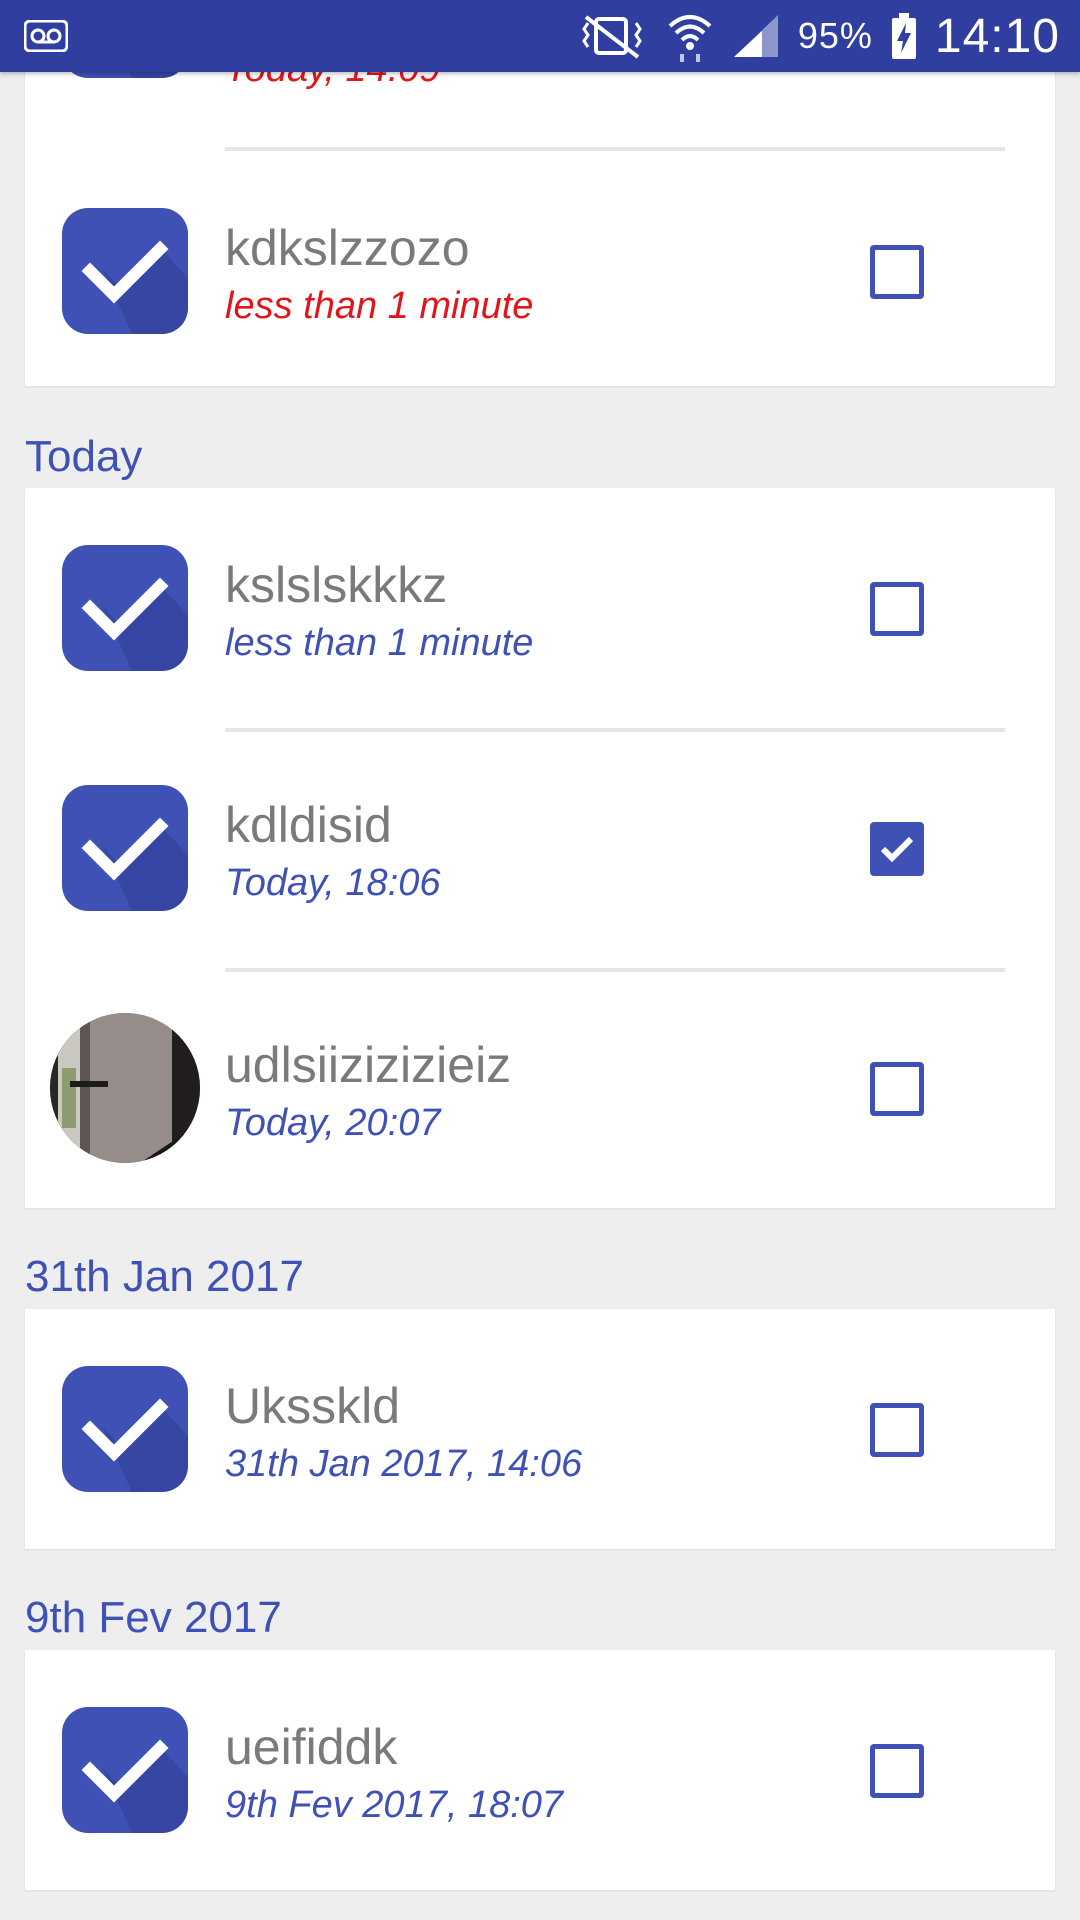 The width and height of the screenshot is (1080, 1920). Describe the element at coordinates (125, 1088) in the screenshot. I see `contact-photo-avatar` at that location.